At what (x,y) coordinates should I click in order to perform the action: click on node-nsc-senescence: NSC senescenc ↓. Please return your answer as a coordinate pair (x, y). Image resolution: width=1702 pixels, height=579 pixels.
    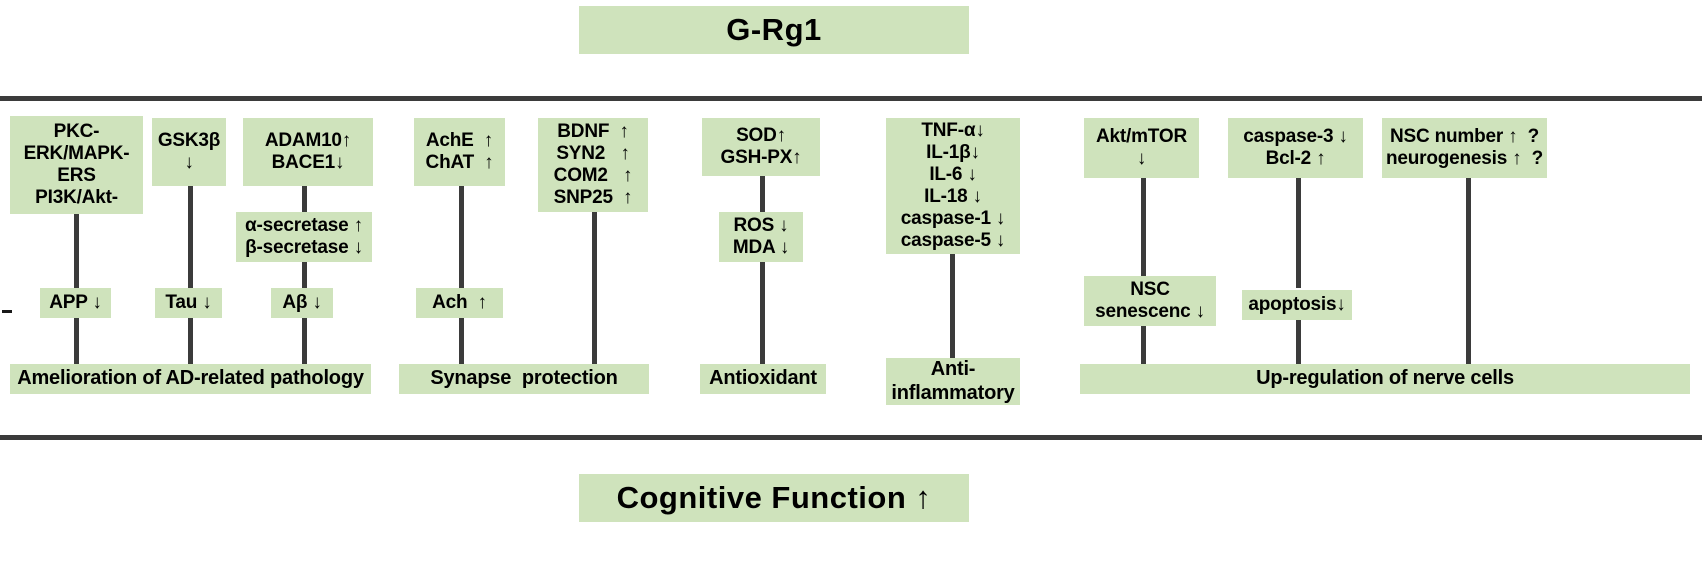
    Looking at the image, I should click on (1150, 301).